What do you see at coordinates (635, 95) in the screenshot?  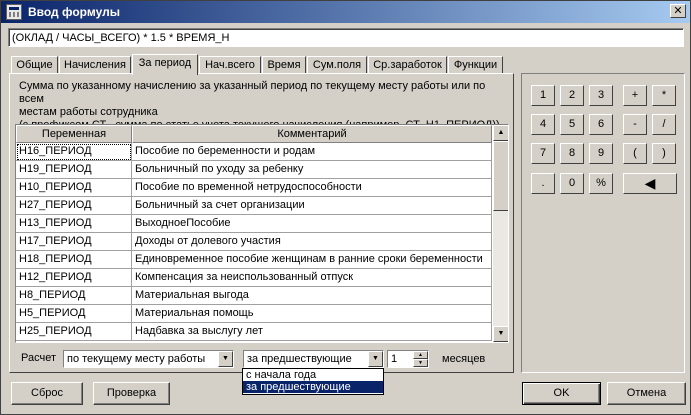 I see `key-plus: +` at bounding box center [635, 95].